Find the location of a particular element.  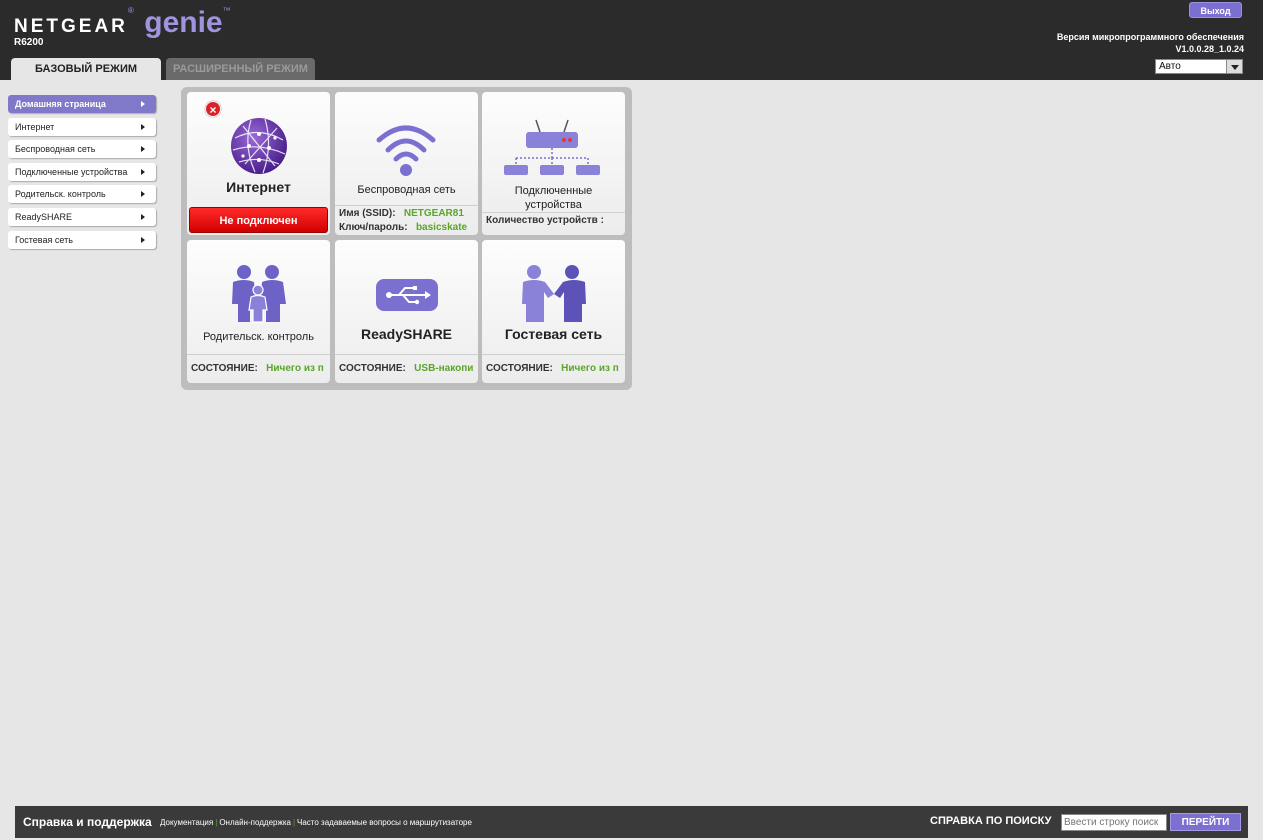

brand-text: NETGEAR is located at coordinates (71, 26).